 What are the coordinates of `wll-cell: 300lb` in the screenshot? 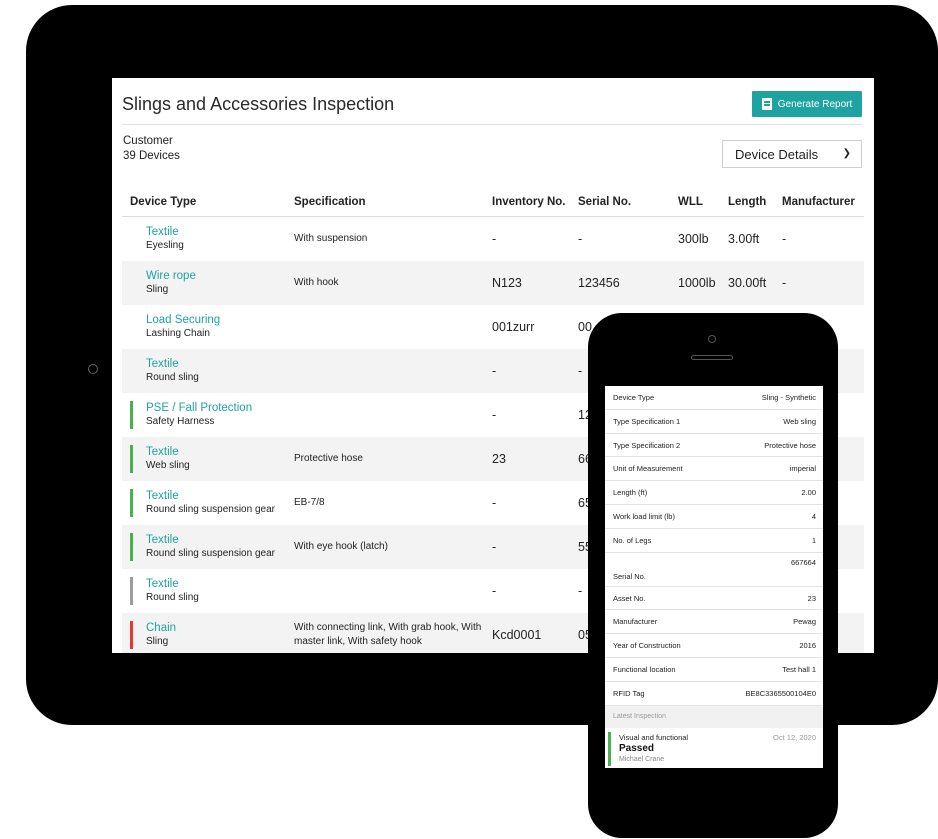 It's located at (693, 239).